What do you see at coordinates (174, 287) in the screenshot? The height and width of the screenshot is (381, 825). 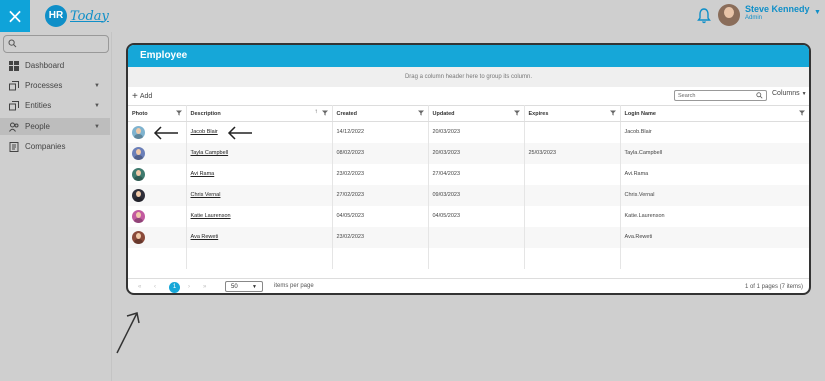 I see `page-1-button: 1` at bounding box center [174, 287].